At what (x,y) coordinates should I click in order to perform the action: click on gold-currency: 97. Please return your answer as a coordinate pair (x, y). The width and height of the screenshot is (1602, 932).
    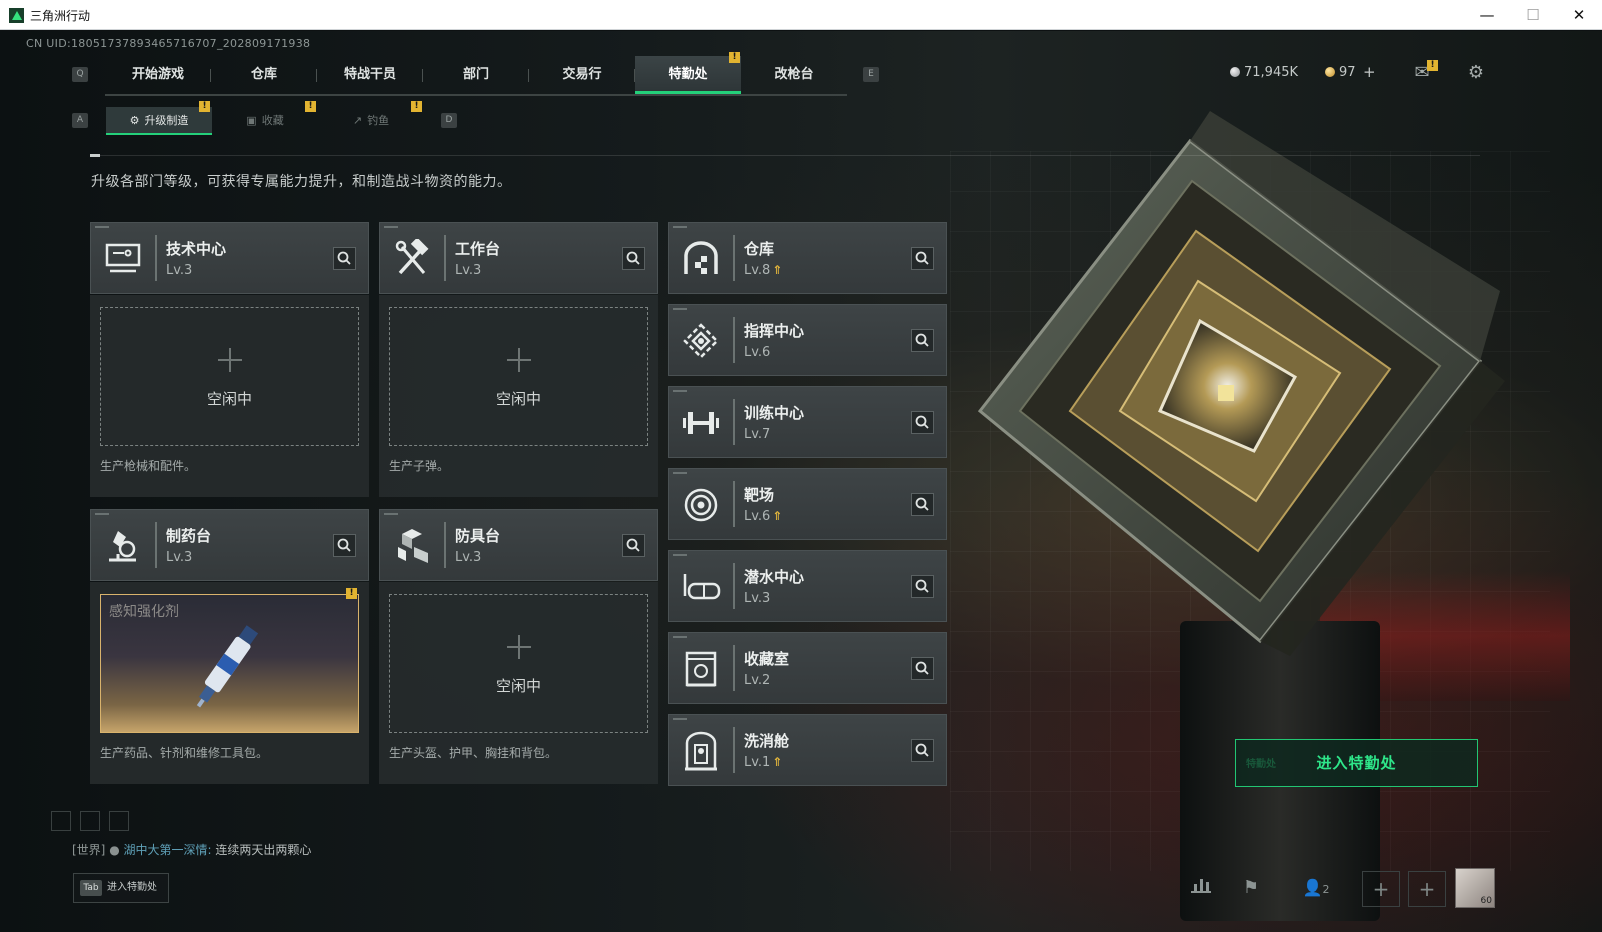
    Looking at the image, I should click on (1340, 72).